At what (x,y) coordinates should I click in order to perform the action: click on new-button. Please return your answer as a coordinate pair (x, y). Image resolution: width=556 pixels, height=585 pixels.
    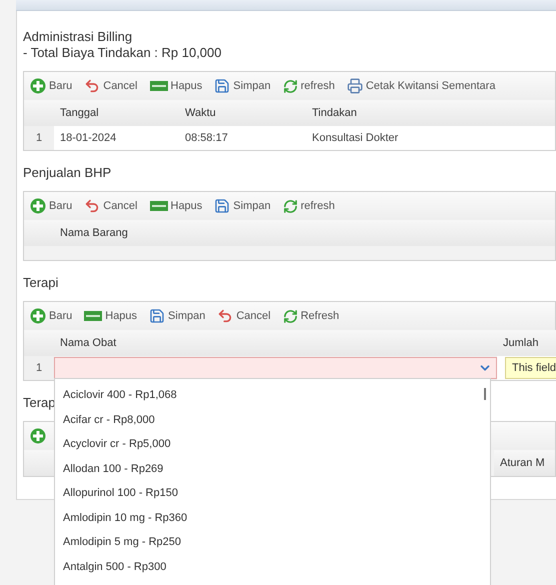
    Looking at the image, I should click on (38, 436).